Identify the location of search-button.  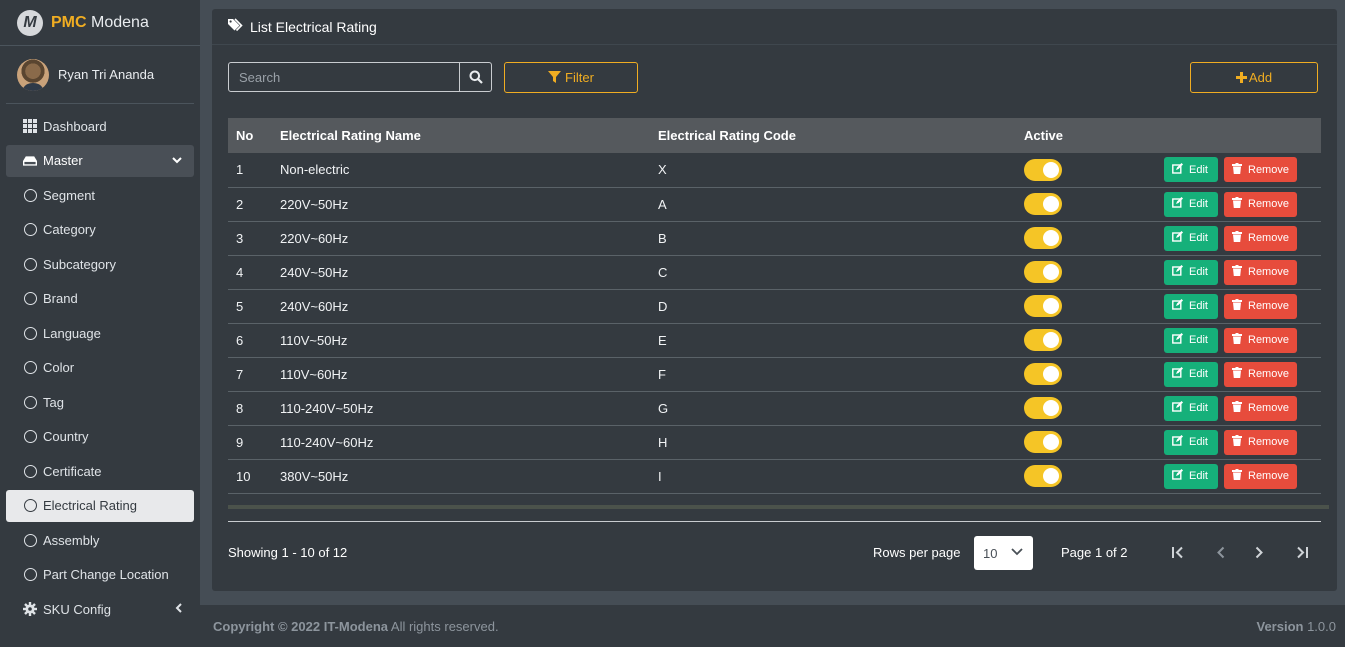
(475, 77).